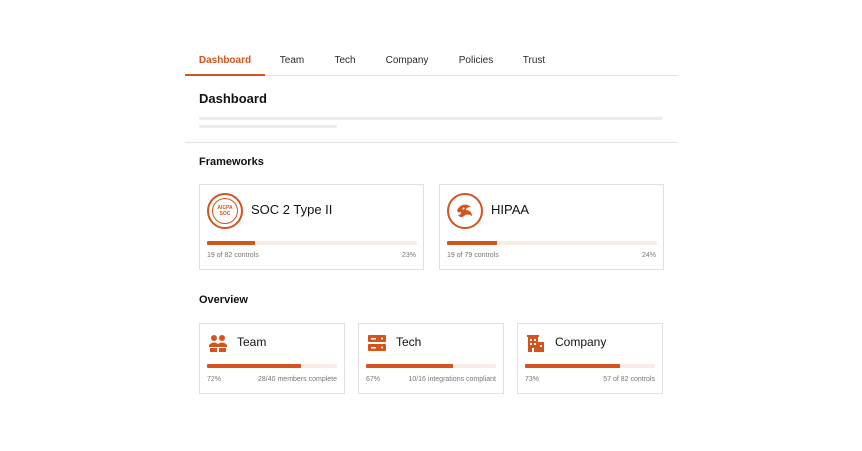 The width and height of the screenshot is (862, 451). What do you see at coordinates (225, 214) in the screenshot?
I see `logo-text-soc: SOC` at bounding box center [225, 214].